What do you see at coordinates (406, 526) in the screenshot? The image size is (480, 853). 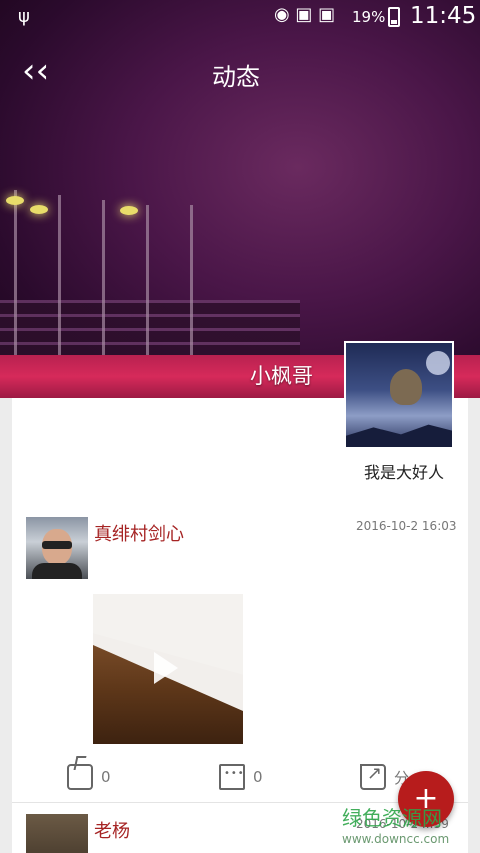 I see `post-timestamp: 2016-10-2 16:03` at bounding box center [406, 526].